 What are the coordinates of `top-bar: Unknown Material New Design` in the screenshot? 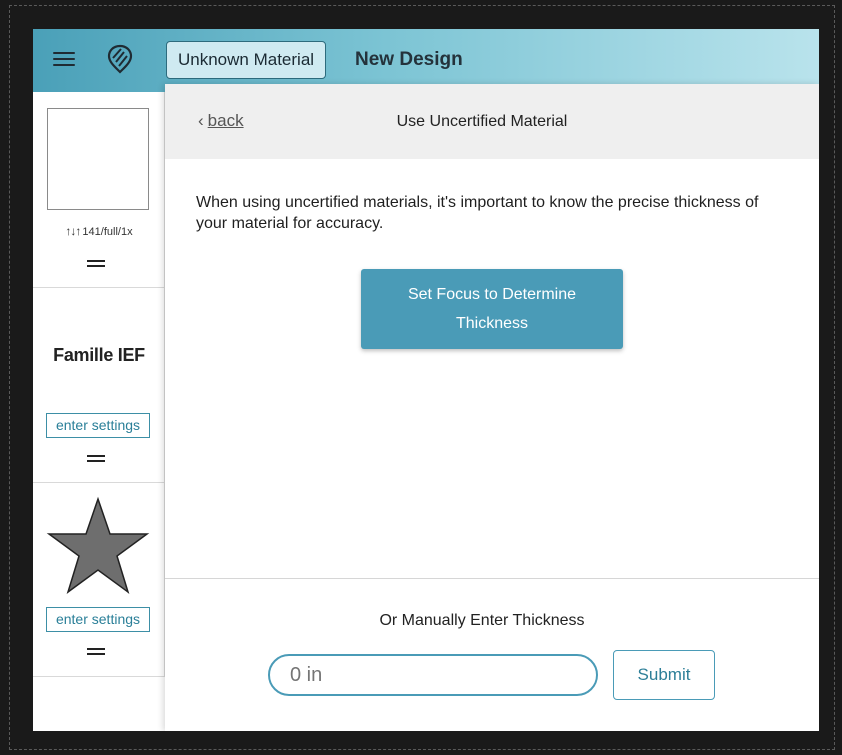 It's located at (426, 60).